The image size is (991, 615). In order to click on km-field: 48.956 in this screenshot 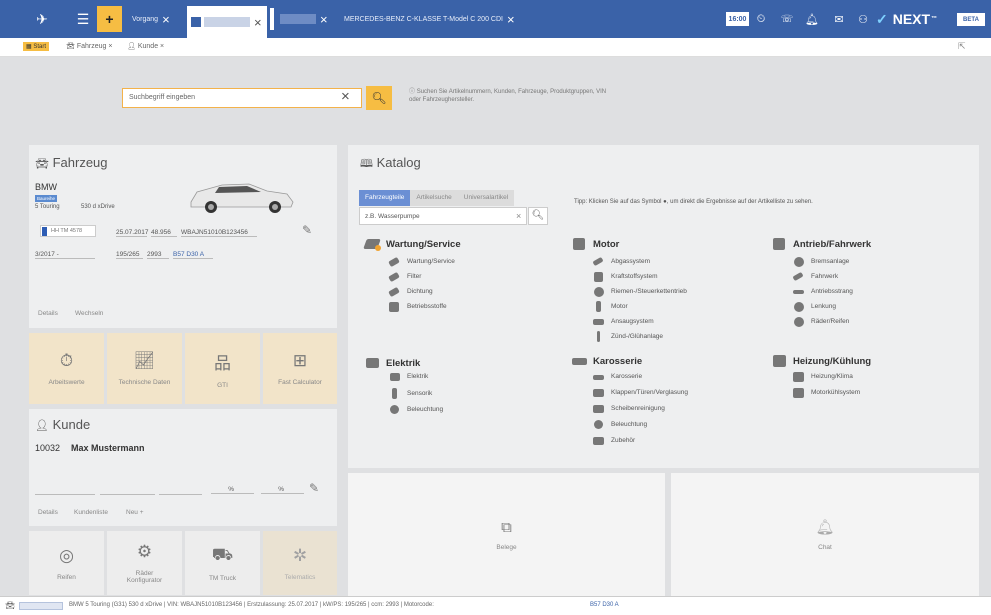, I will do `click(164, 233)`.